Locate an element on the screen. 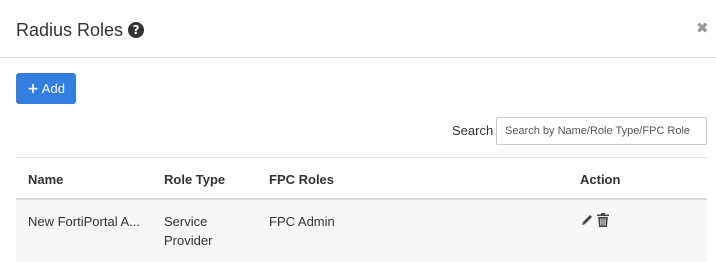 This screenshot has height=262, width=716. cell-fpc-roles: FPC Admin is located at coordinates (302, 221).